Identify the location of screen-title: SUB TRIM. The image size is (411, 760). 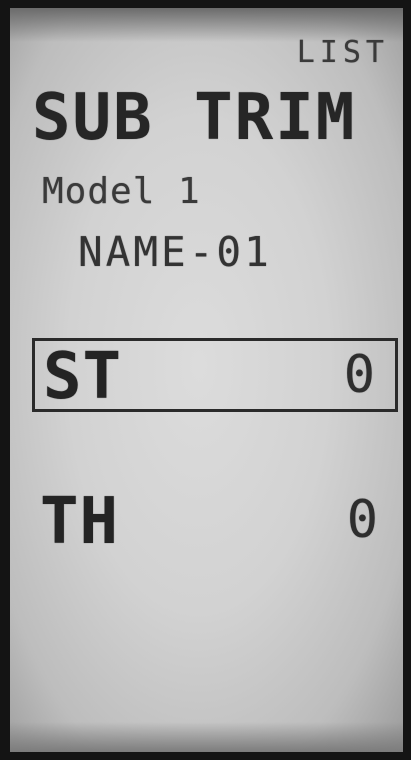
(194, 118).